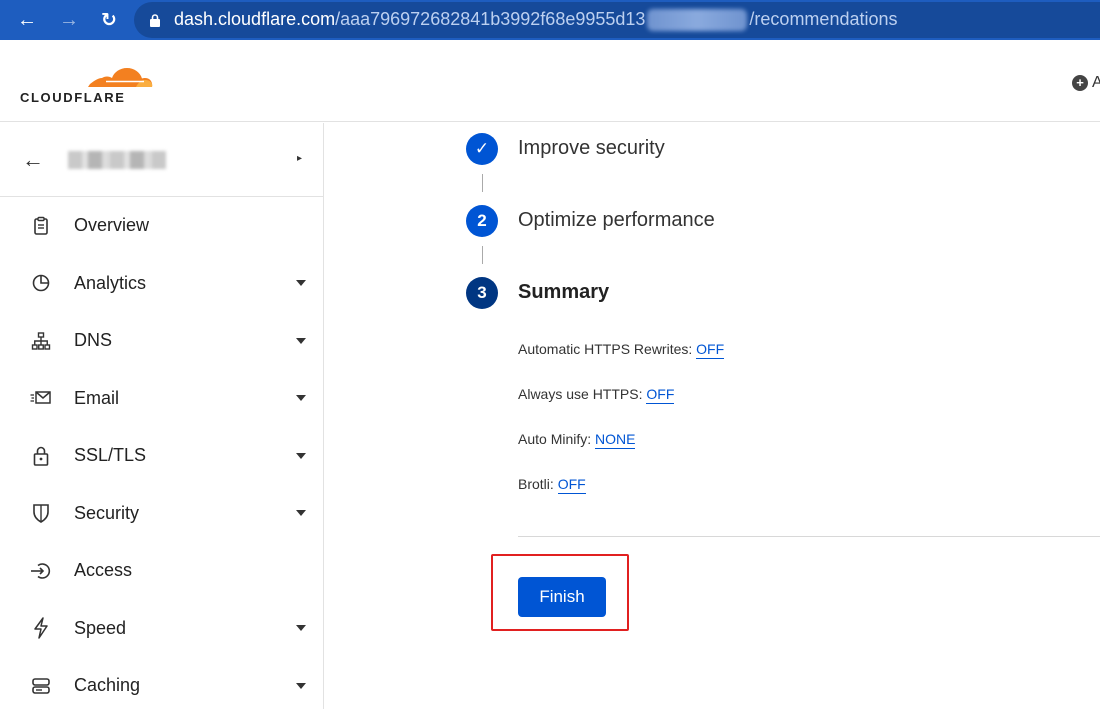  I want to click on sidebar-item-label: SSL/TLS, so click(110, 455).